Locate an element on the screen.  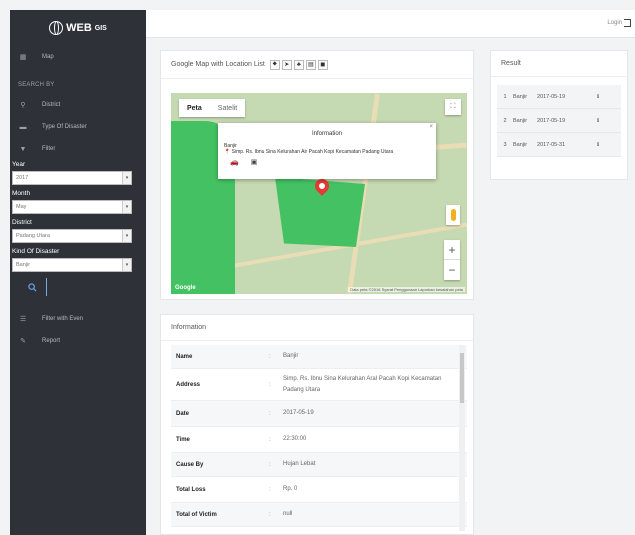
scrollbar-thumb is located at coordinates (462, 378).